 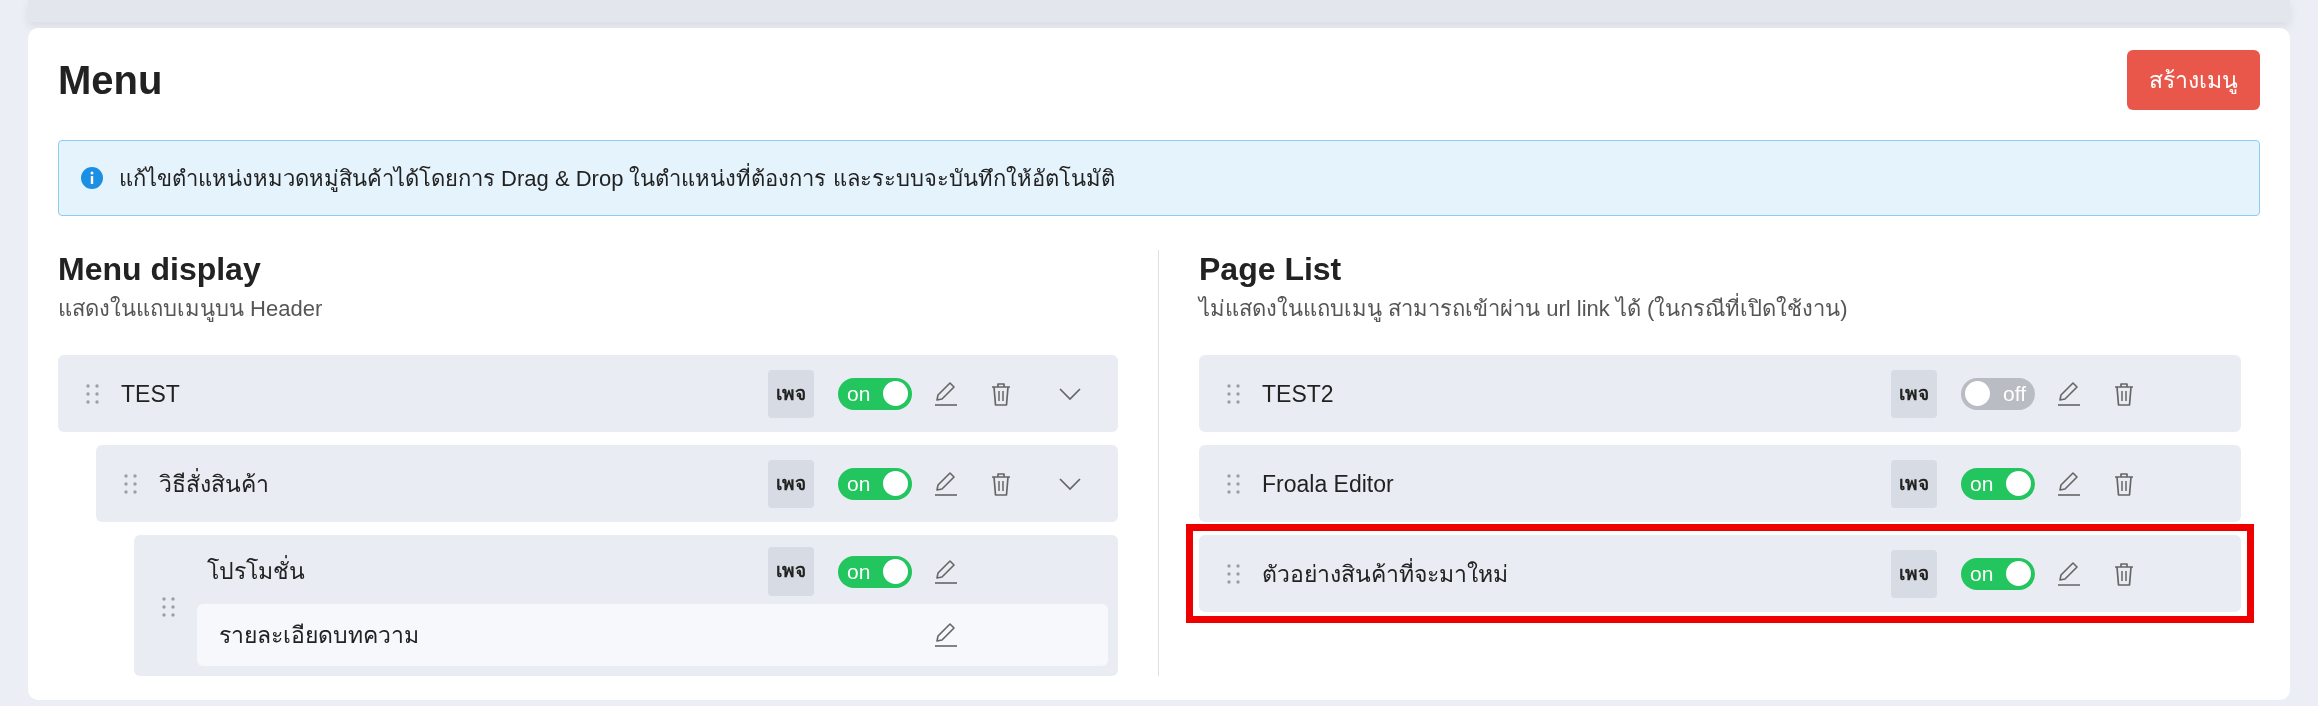 What do you see at coordinates (92, 178) in the screenshot?
I see `info-icon` at bounding box center [92, 178].